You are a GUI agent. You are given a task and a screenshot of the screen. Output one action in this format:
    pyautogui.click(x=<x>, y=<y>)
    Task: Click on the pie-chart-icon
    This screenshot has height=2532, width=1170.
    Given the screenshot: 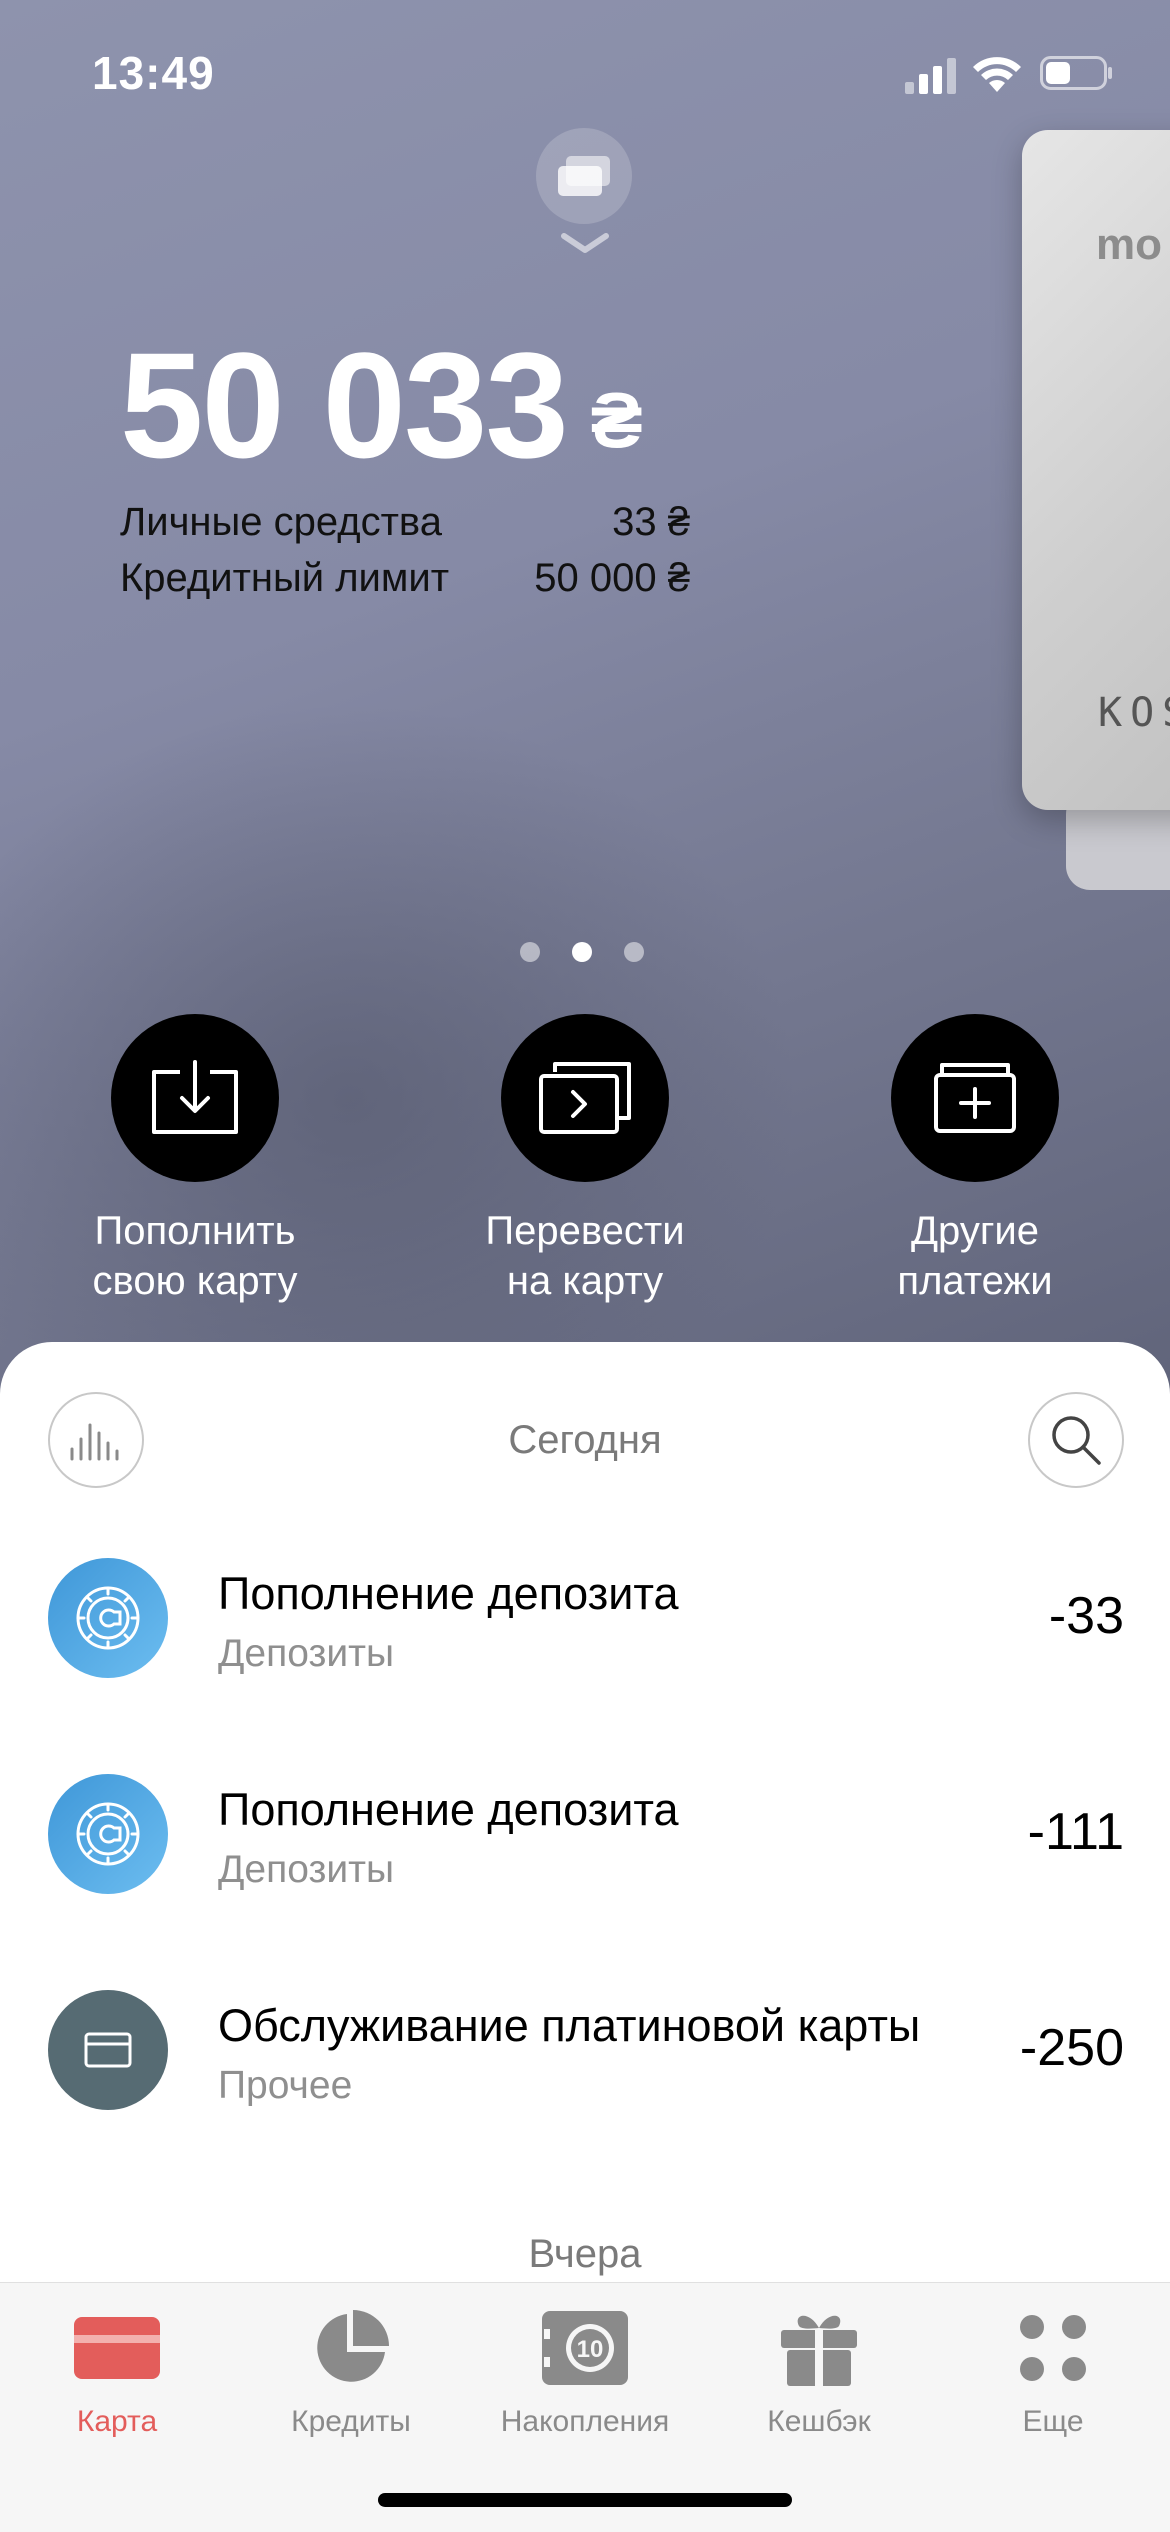 What is the action you would take?
    pyautogui.click(x=351, y=2348)
    